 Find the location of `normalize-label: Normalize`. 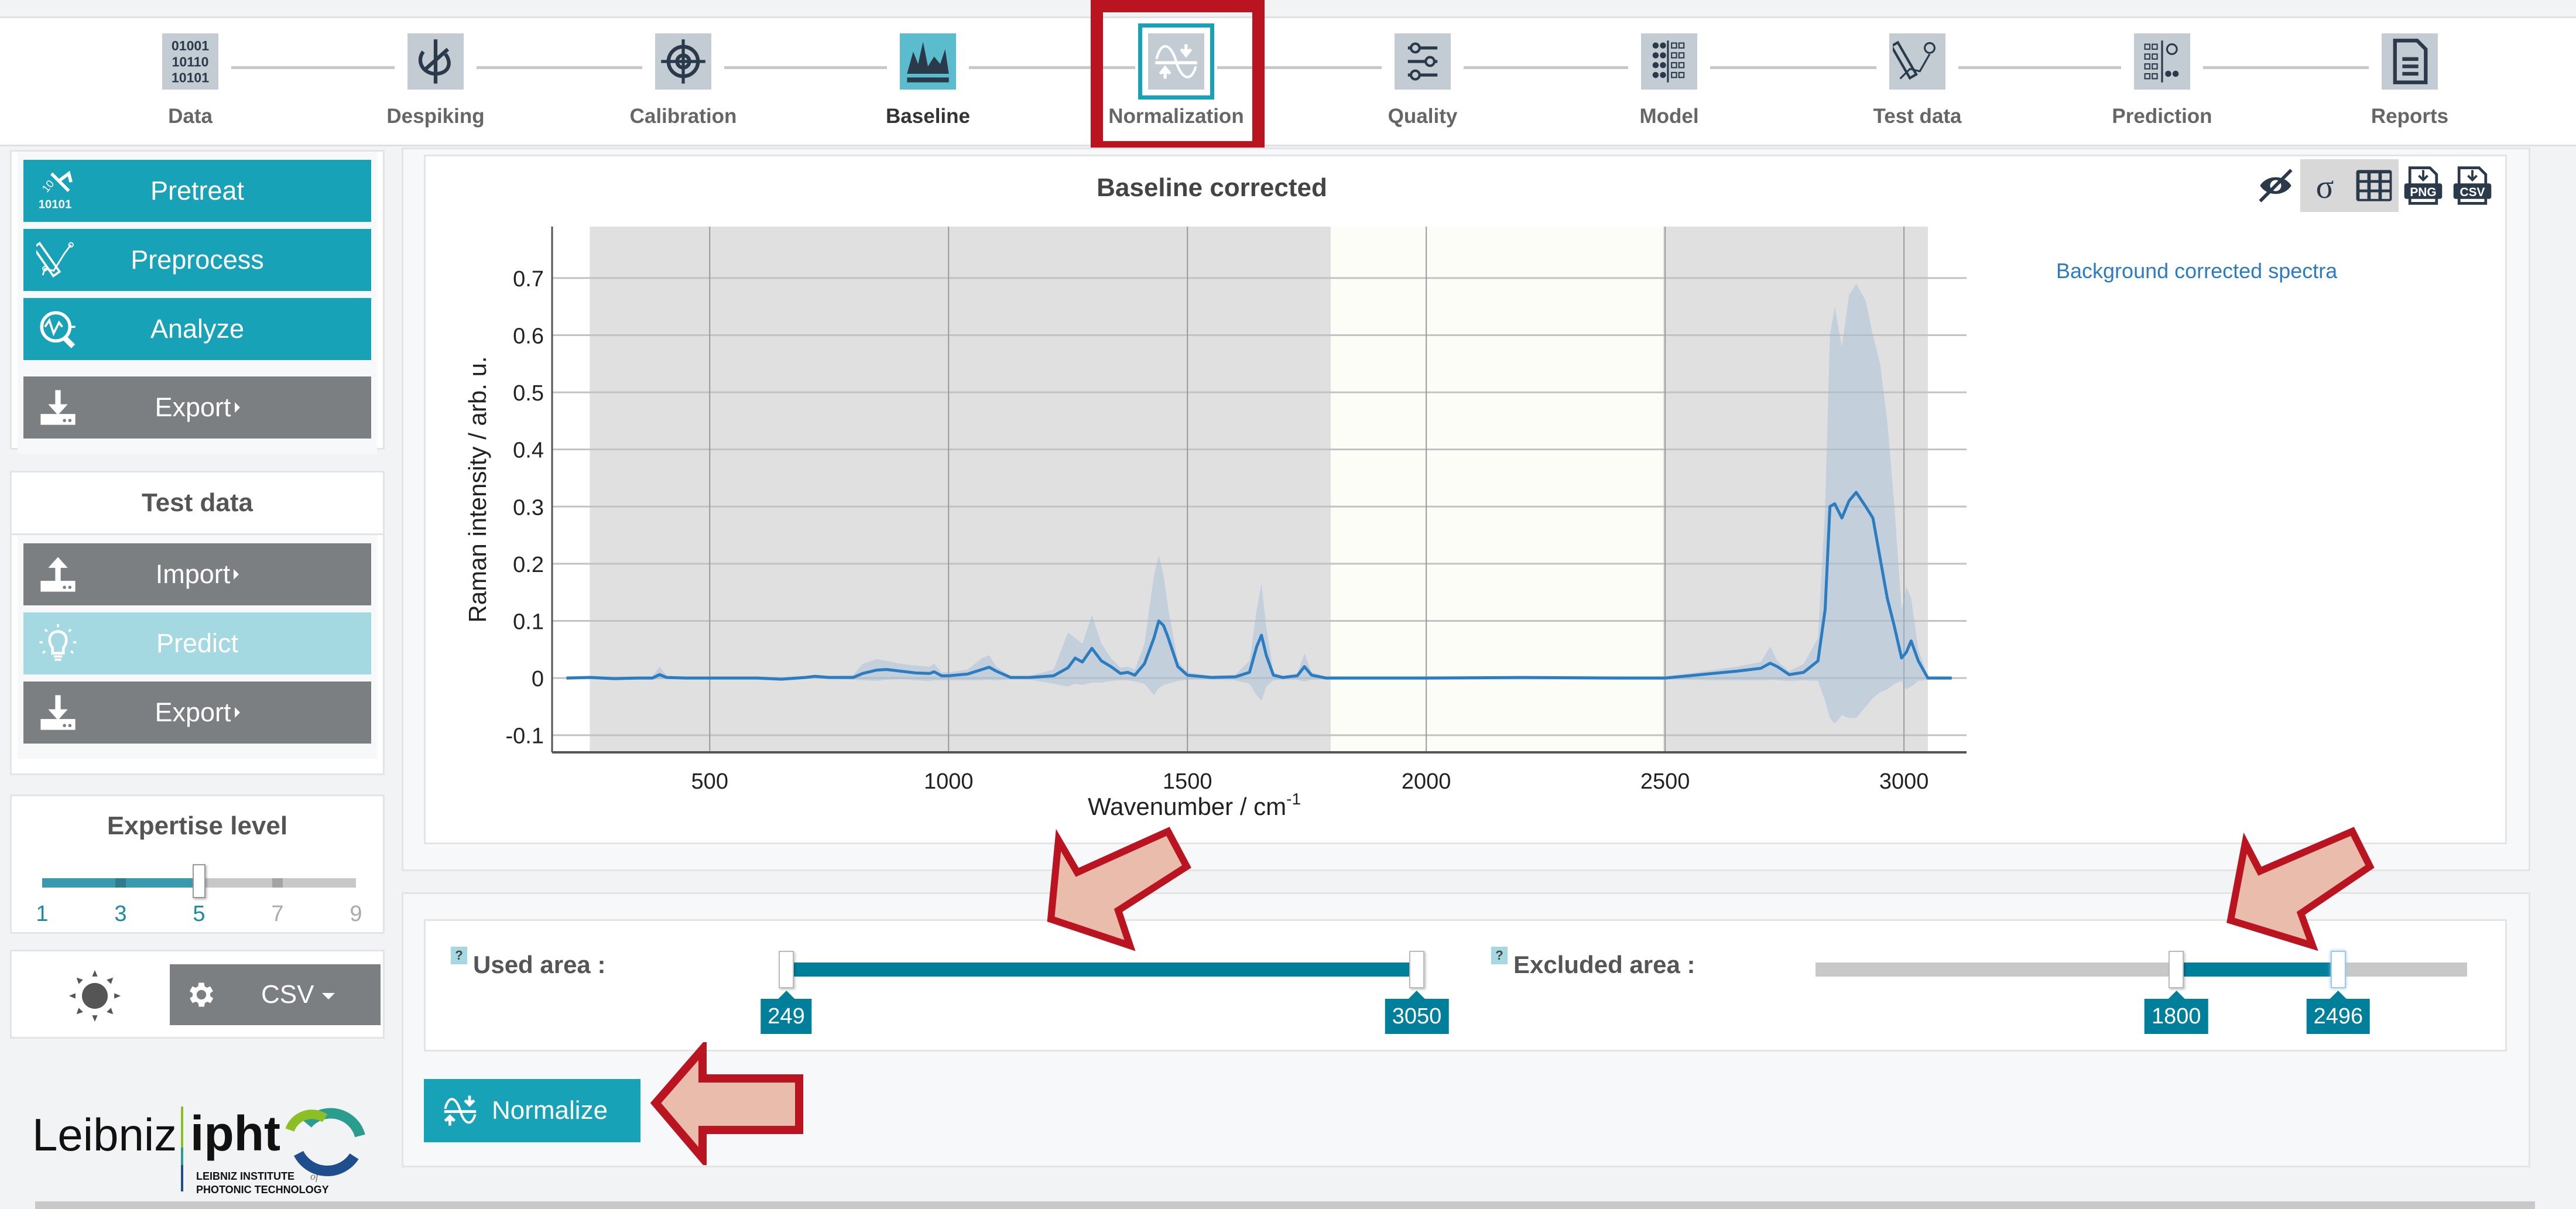

normalize-label: Normalize is located at coordinates (550, 1111).